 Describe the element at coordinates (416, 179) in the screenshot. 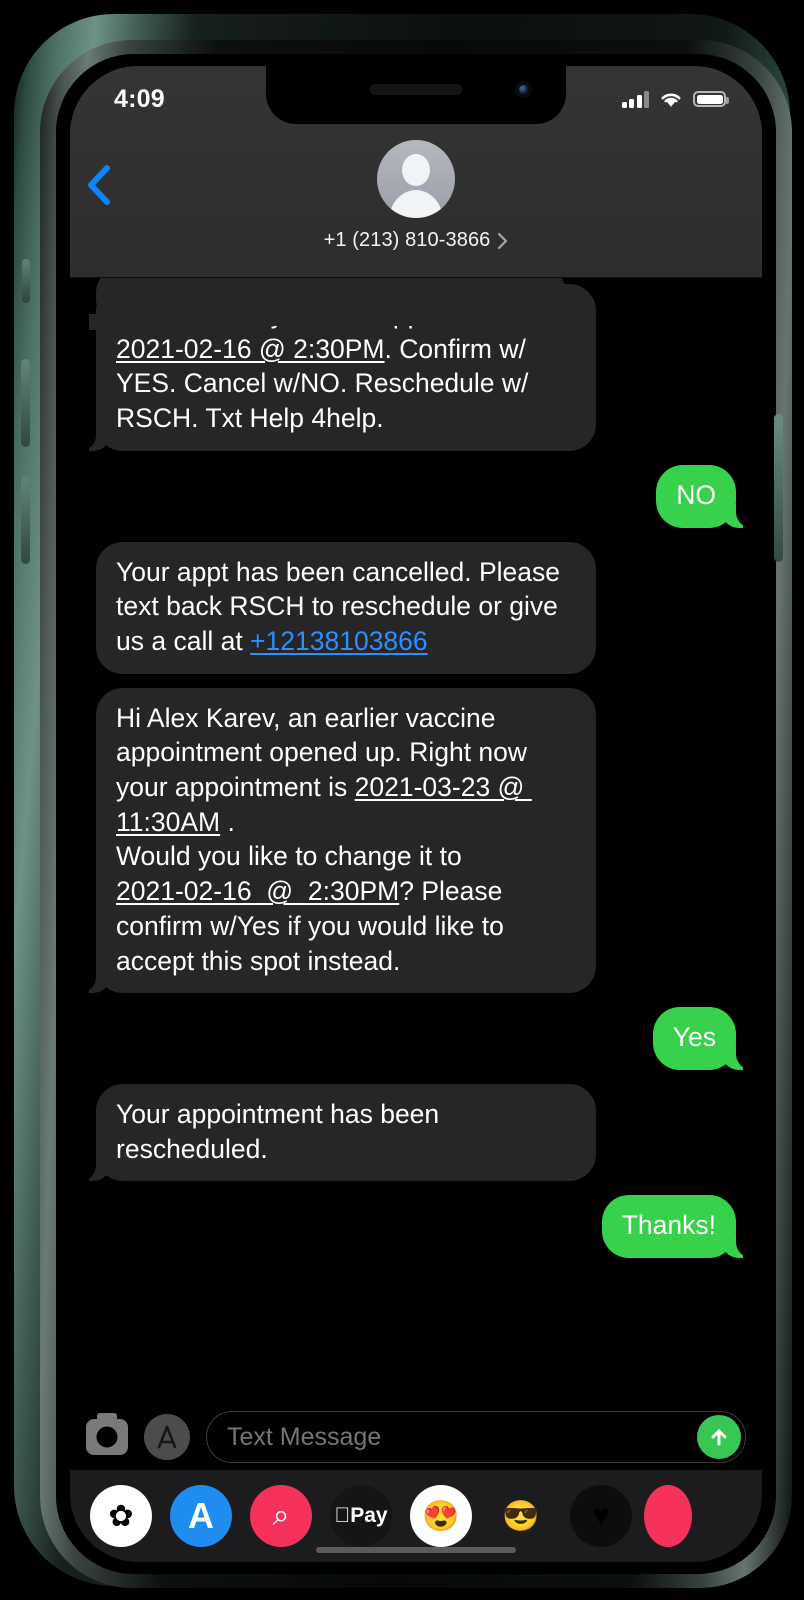

I see `default-contact-avatar` at that location.